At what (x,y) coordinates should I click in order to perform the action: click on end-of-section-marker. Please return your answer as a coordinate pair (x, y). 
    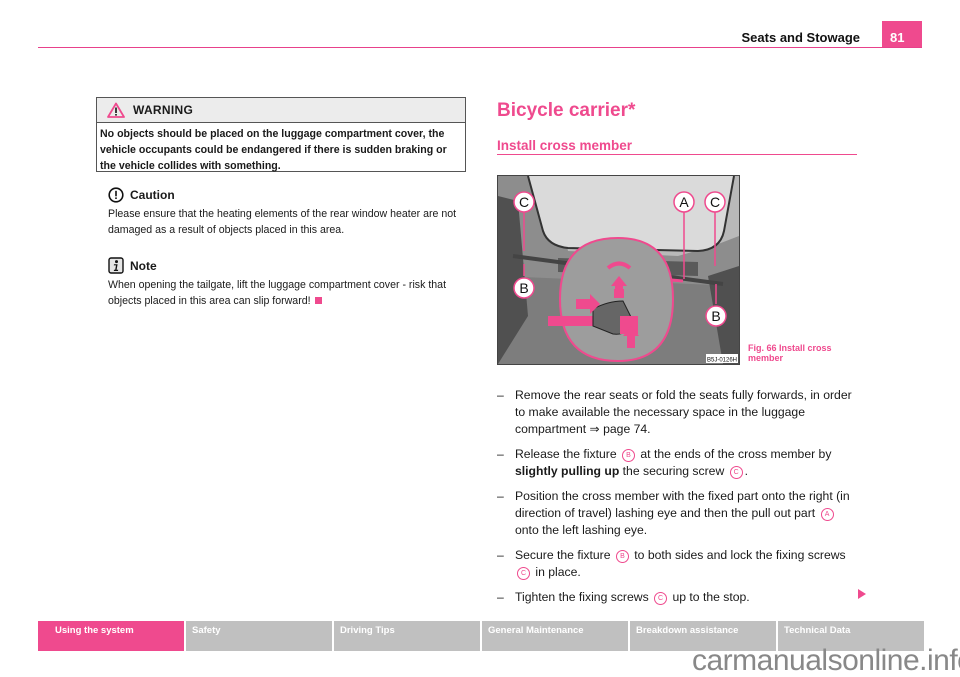
    Looking at the image, I should click on (318, 300).